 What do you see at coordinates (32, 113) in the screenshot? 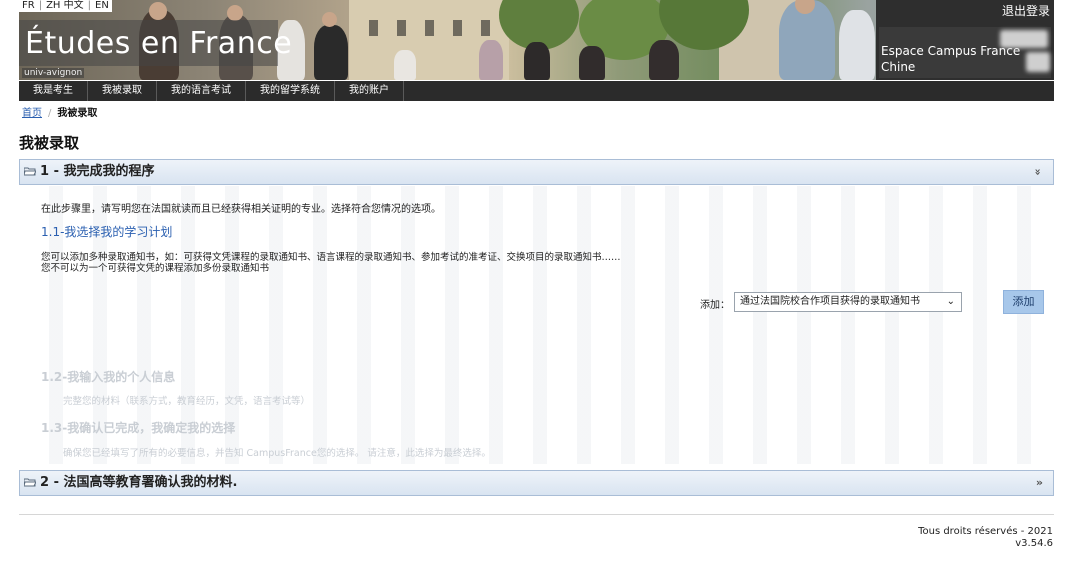
I see `breadcrumb-home-link: 首页` at bounding box center [32, 113].